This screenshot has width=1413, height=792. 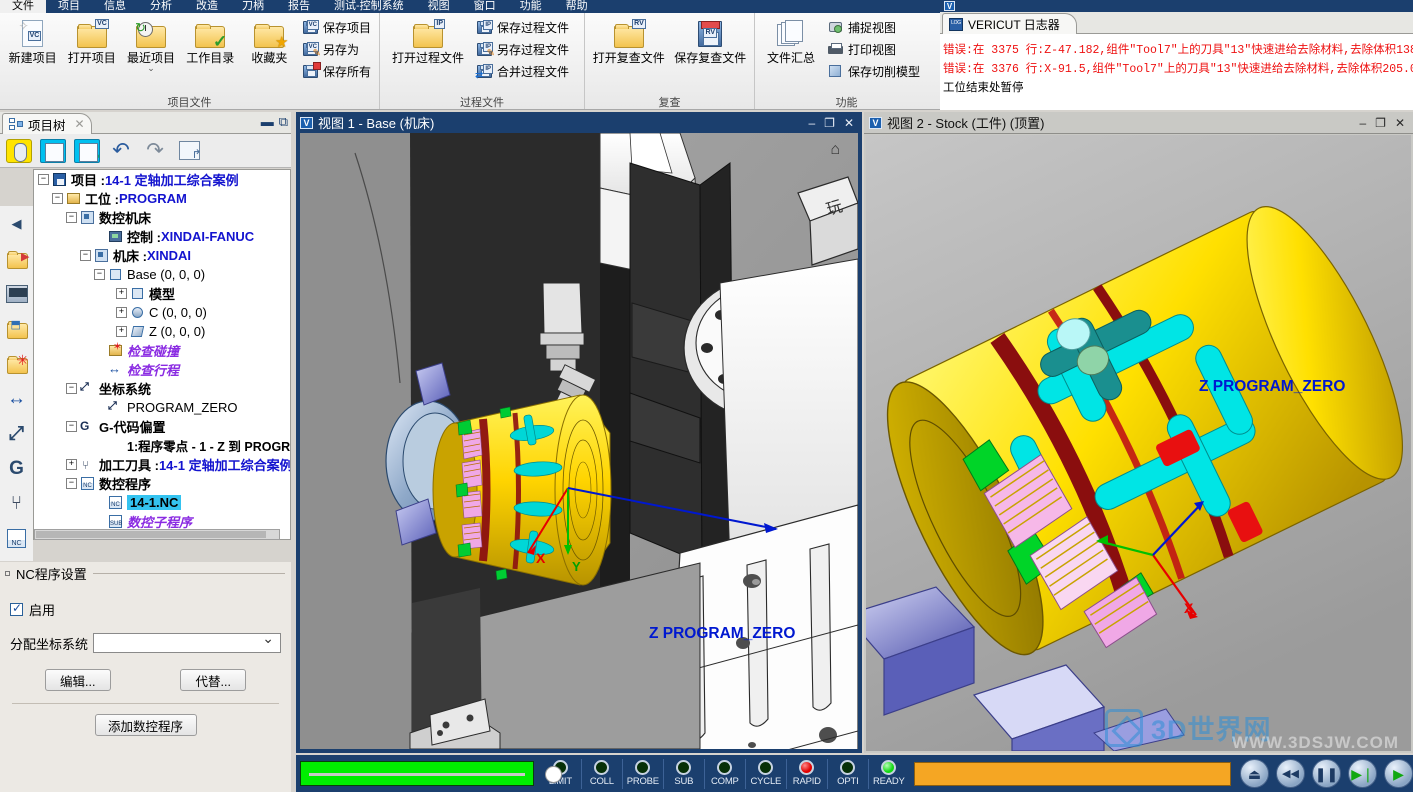 What do you see at coordinates (267, 121) in the screenshot?
I see `minimize-icon: ▬` at bounding box center [267, 121].